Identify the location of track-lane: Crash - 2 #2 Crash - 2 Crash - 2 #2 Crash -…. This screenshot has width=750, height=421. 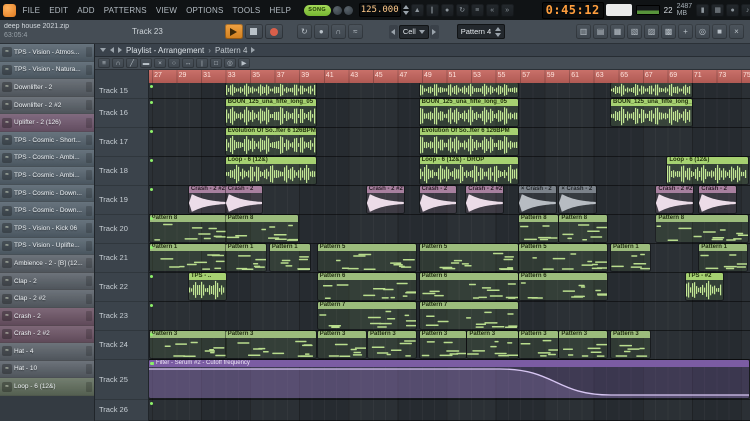
(449, 200).